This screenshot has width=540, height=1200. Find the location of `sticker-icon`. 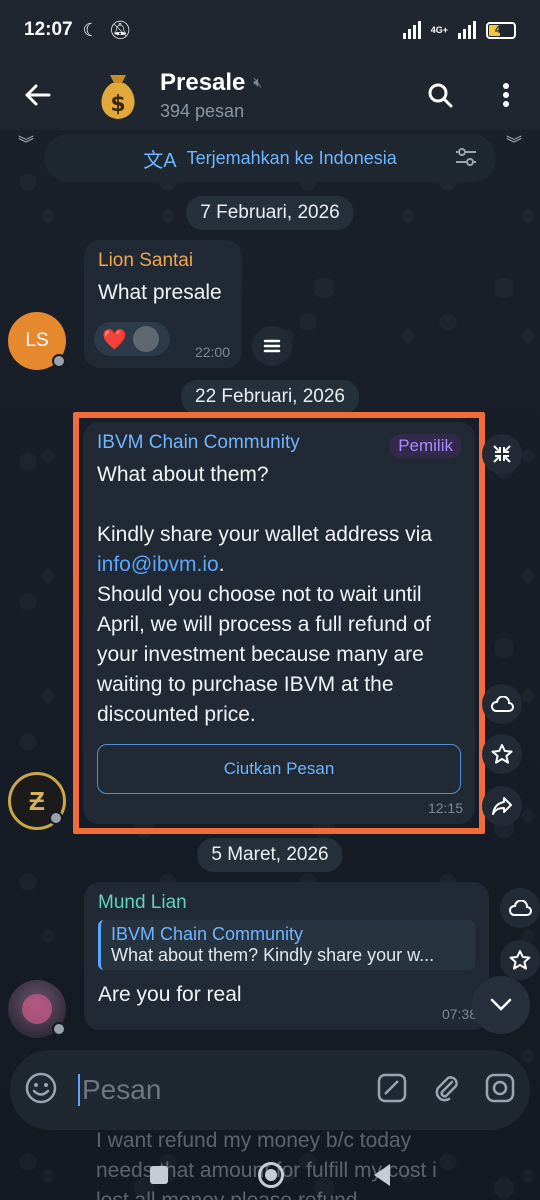

sticker-icon is located at coordinates (392, 1090).